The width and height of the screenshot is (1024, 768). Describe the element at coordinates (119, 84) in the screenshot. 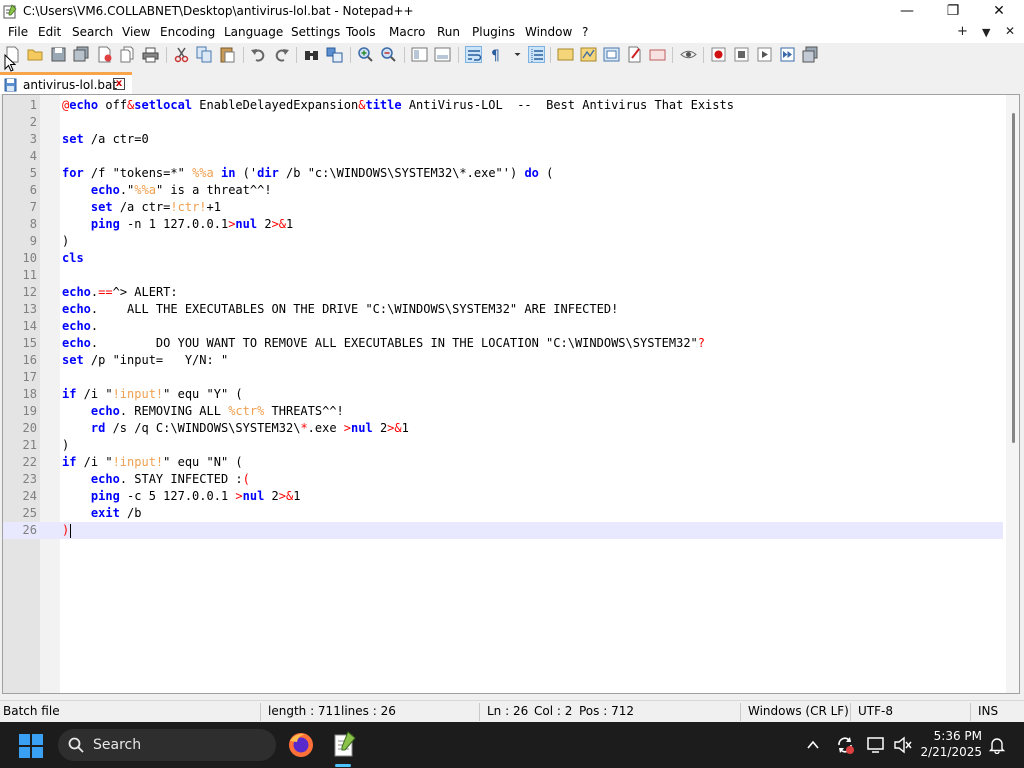

I see `tab-close-icon: x` at that location.